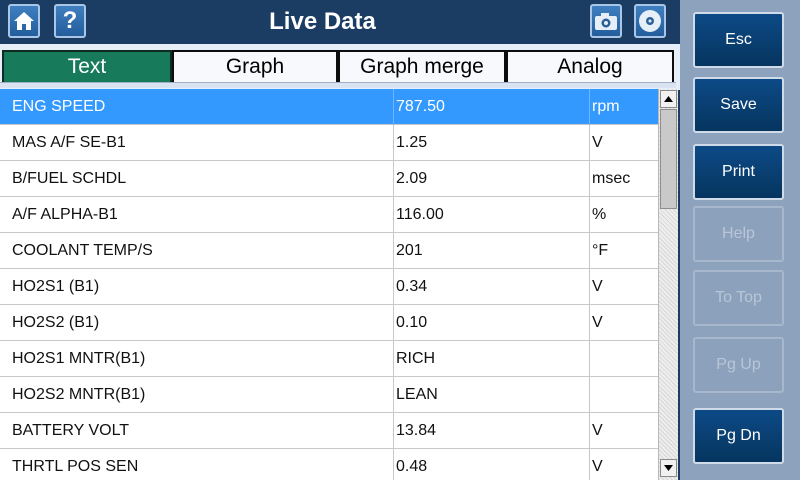  Describe the element at coordinates (409, 250) in the screenshot. I see `parameter-value: 201` at that location.